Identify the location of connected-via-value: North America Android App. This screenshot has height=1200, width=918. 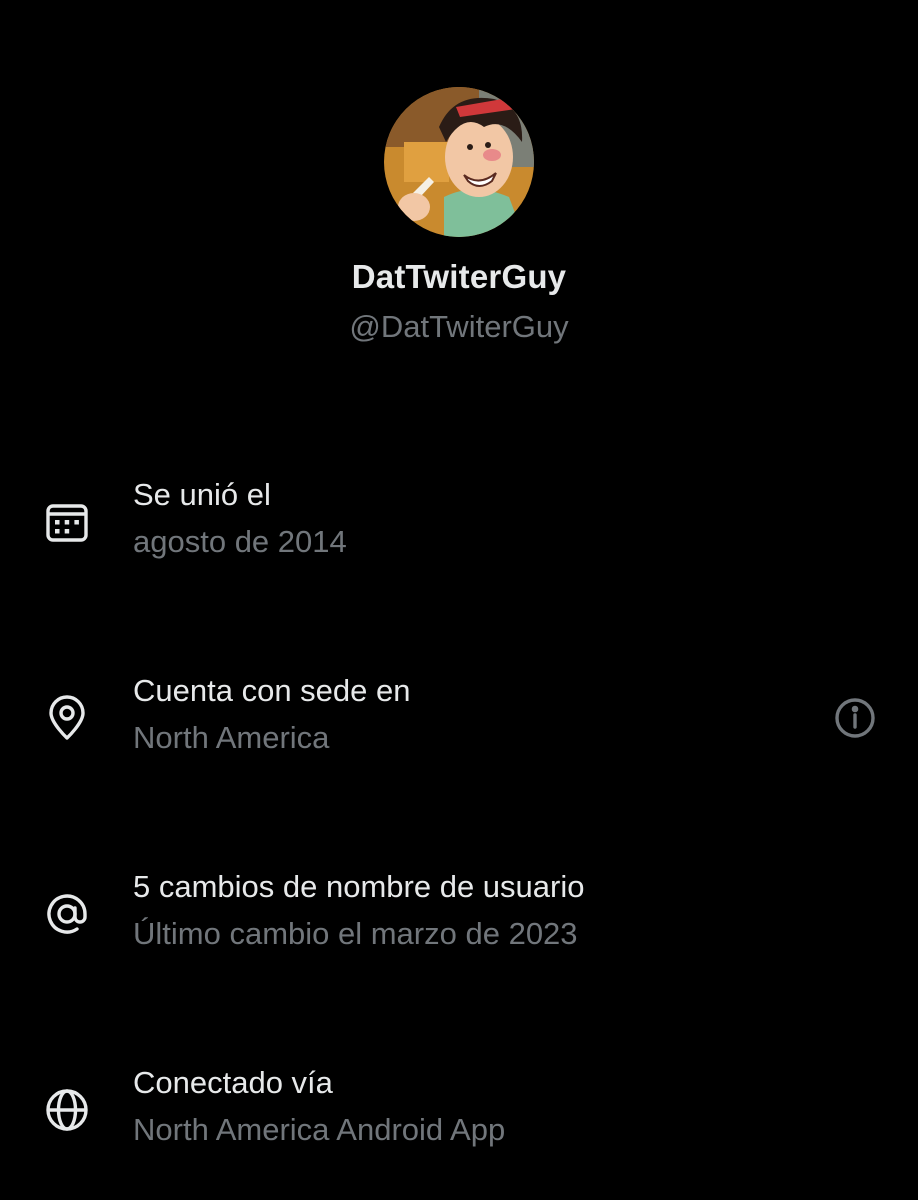
(319, 1129).